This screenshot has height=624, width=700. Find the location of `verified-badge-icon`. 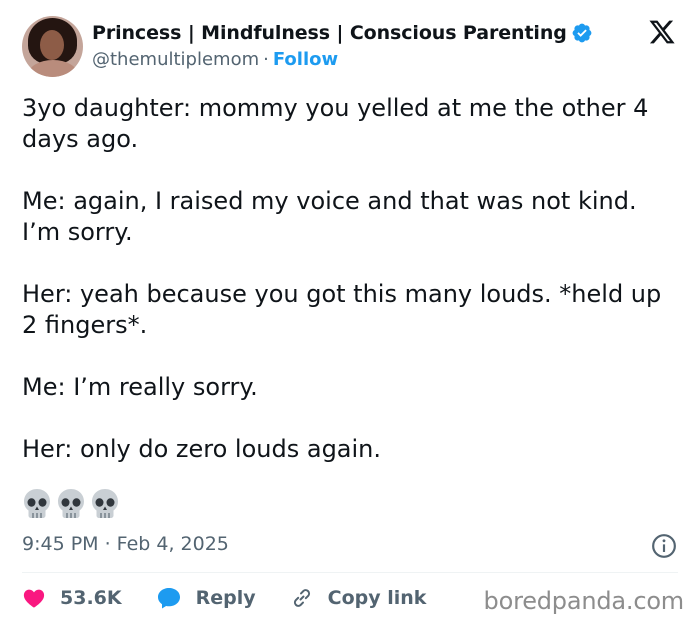

verified-badge-icon is located at coordinates (582, 33).